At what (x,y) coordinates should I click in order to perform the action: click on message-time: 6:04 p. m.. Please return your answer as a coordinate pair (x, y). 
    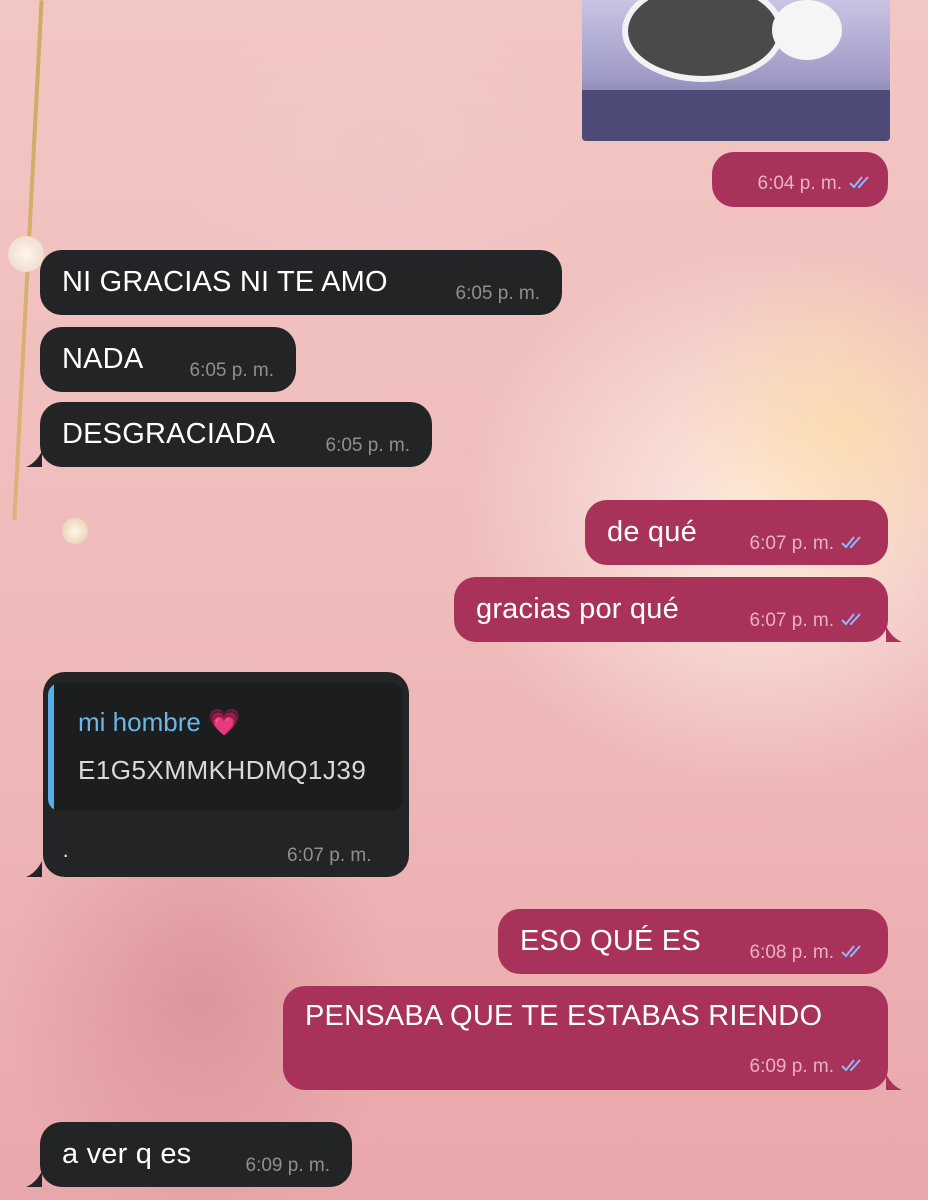
    Looking at the image, I should click on (800, 183).